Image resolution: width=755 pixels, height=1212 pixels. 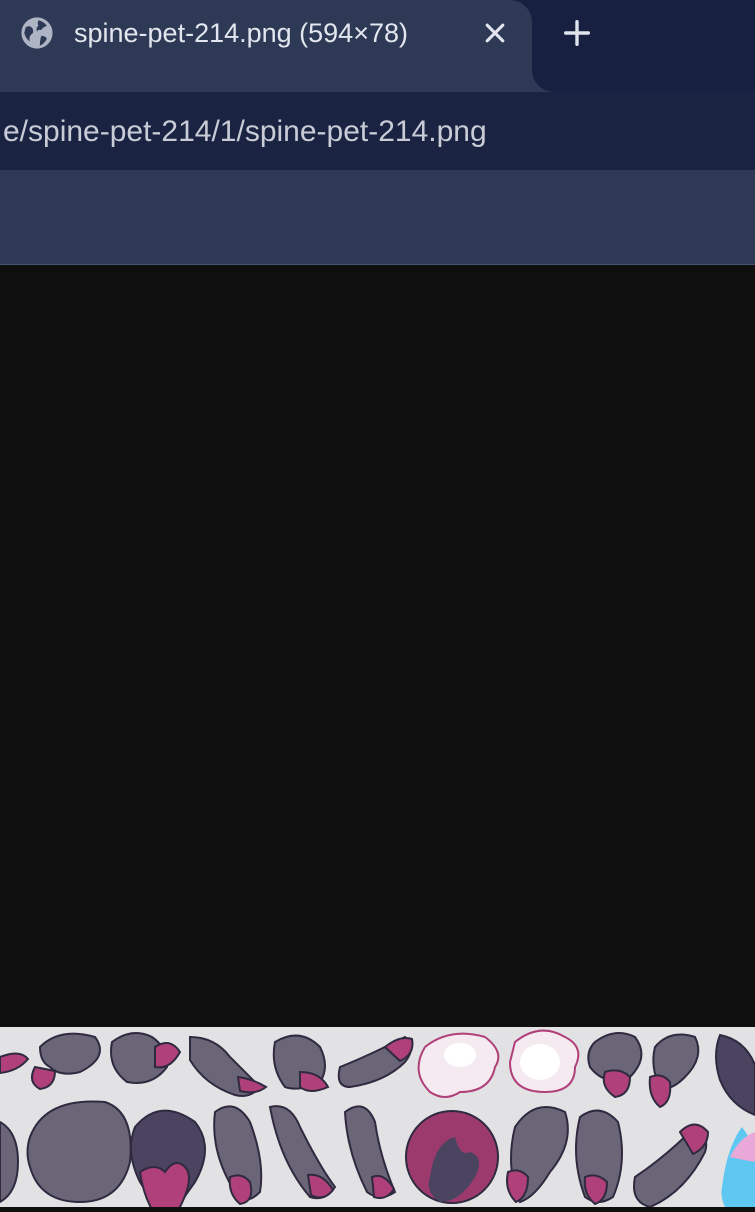 What do you see at coordinates (495, 33) in the screenshot?
I see `close-icon` at bounding box center [495, 33].